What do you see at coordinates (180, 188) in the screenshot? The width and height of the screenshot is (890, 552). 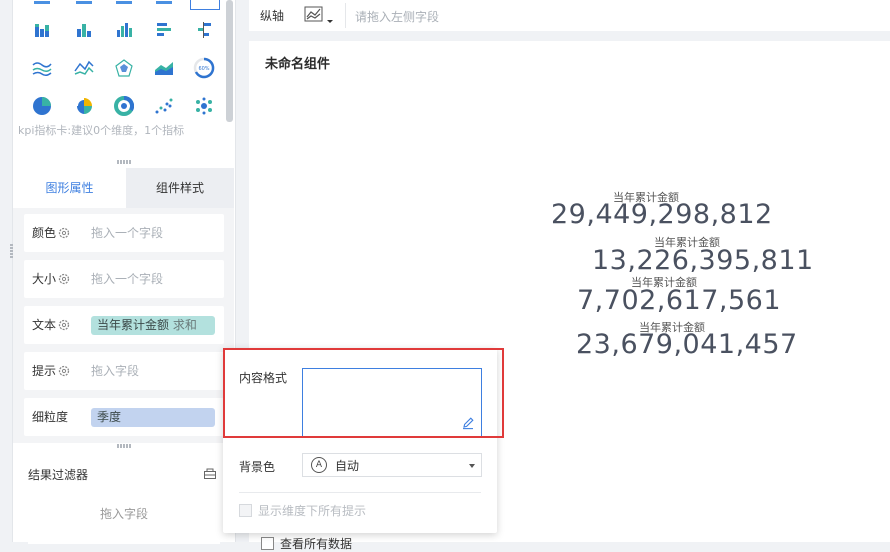 I see `tab-component-style: 组件样式` at bounding box center [180, 188].